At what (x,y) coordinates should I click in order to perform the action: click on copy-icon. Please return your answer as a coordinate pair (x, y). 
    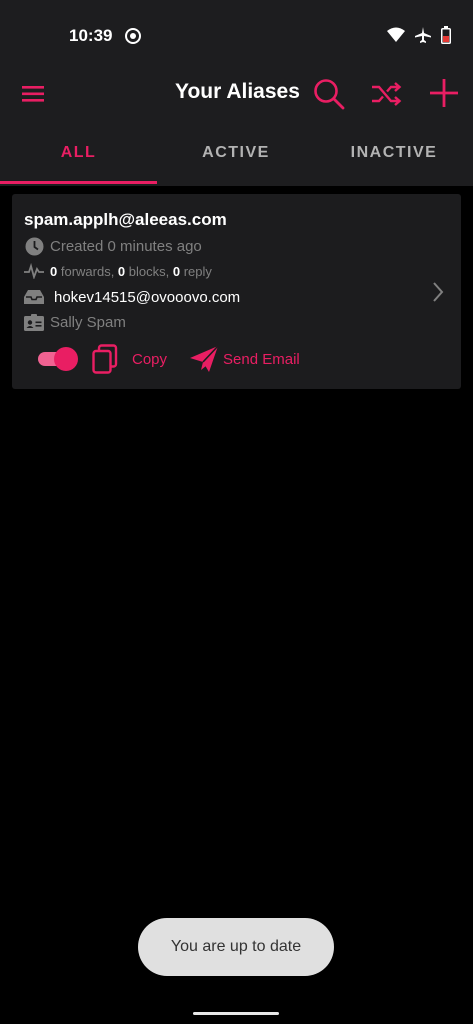
    Looking at the image, I should click on (105, 359).